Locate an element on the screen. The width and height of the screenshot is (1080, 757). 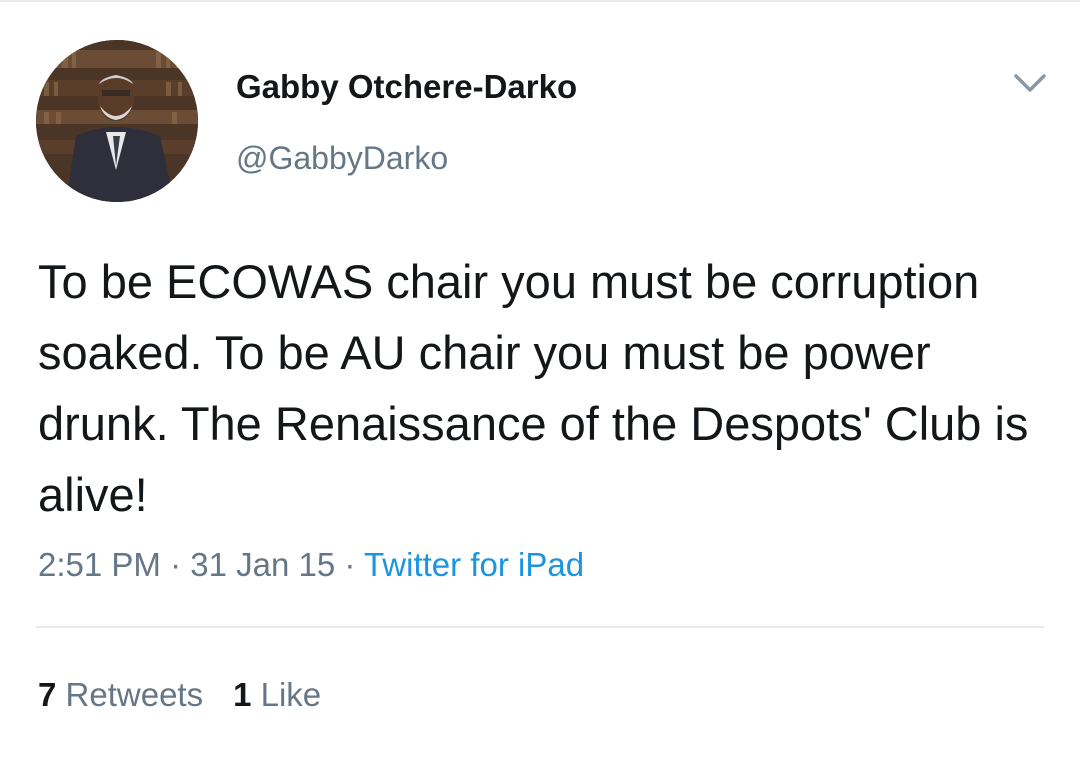
retweets-count: 7 is located at coordinates (47, 694).